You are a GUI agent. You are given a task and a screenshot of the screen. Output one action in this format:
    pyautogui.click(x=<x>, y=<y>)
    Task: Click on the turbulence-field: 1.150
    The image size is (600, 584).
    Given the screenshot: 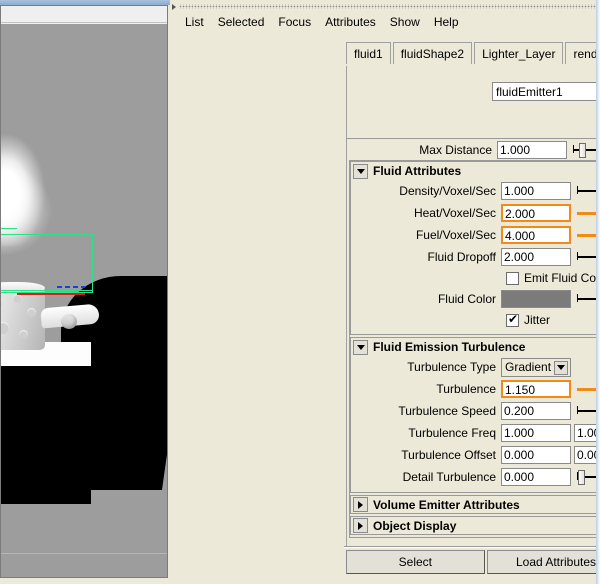 What is the action you would take?
    pyautogui.click(x=536, y=389)
    